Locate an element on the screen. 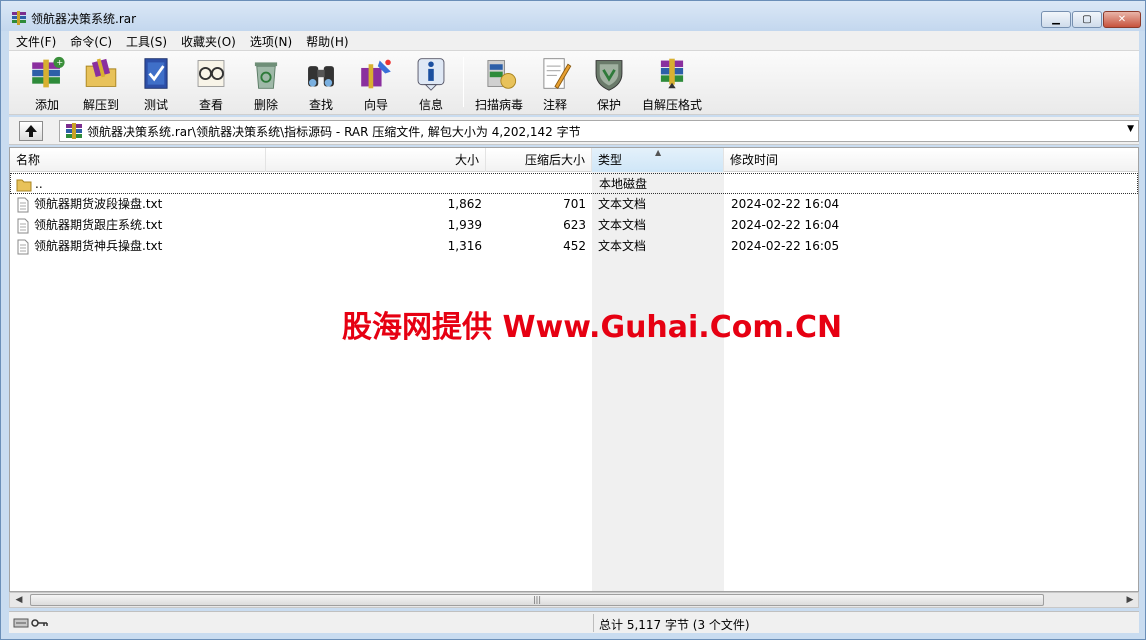 This screenshot has width=1146, height=640. horizontal-scrollbar: ◀ ||| ▶ is located at coordinates (574, 600).